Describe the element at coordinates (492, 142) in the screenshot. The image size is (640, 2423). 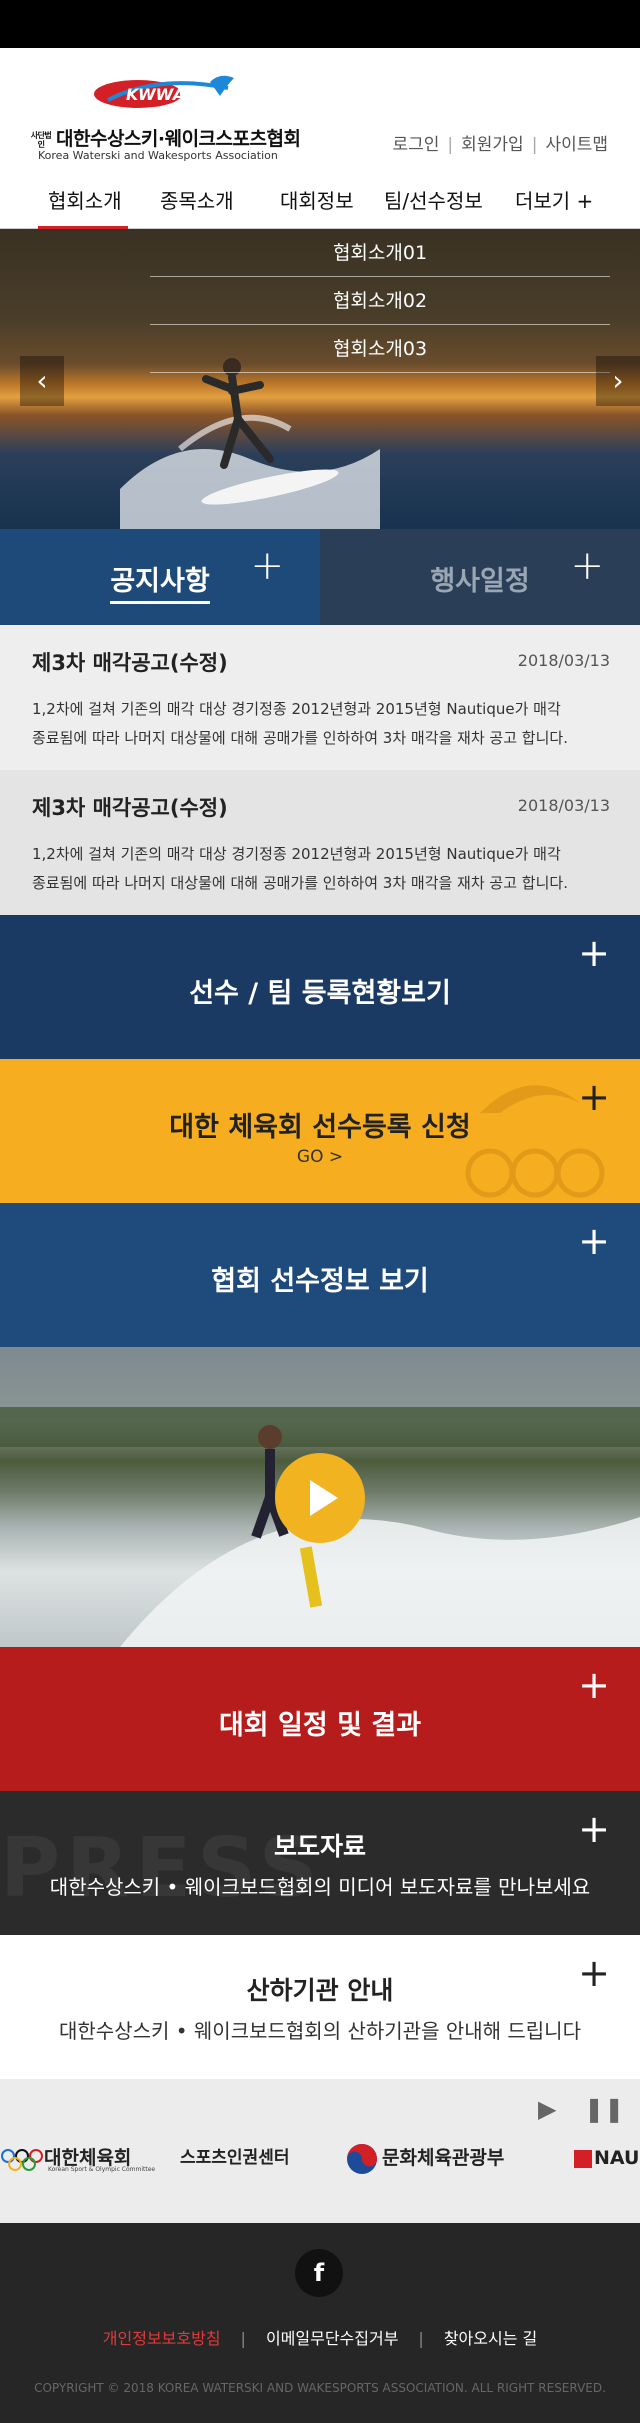
I see `signup-link: 회원가입` at that location.